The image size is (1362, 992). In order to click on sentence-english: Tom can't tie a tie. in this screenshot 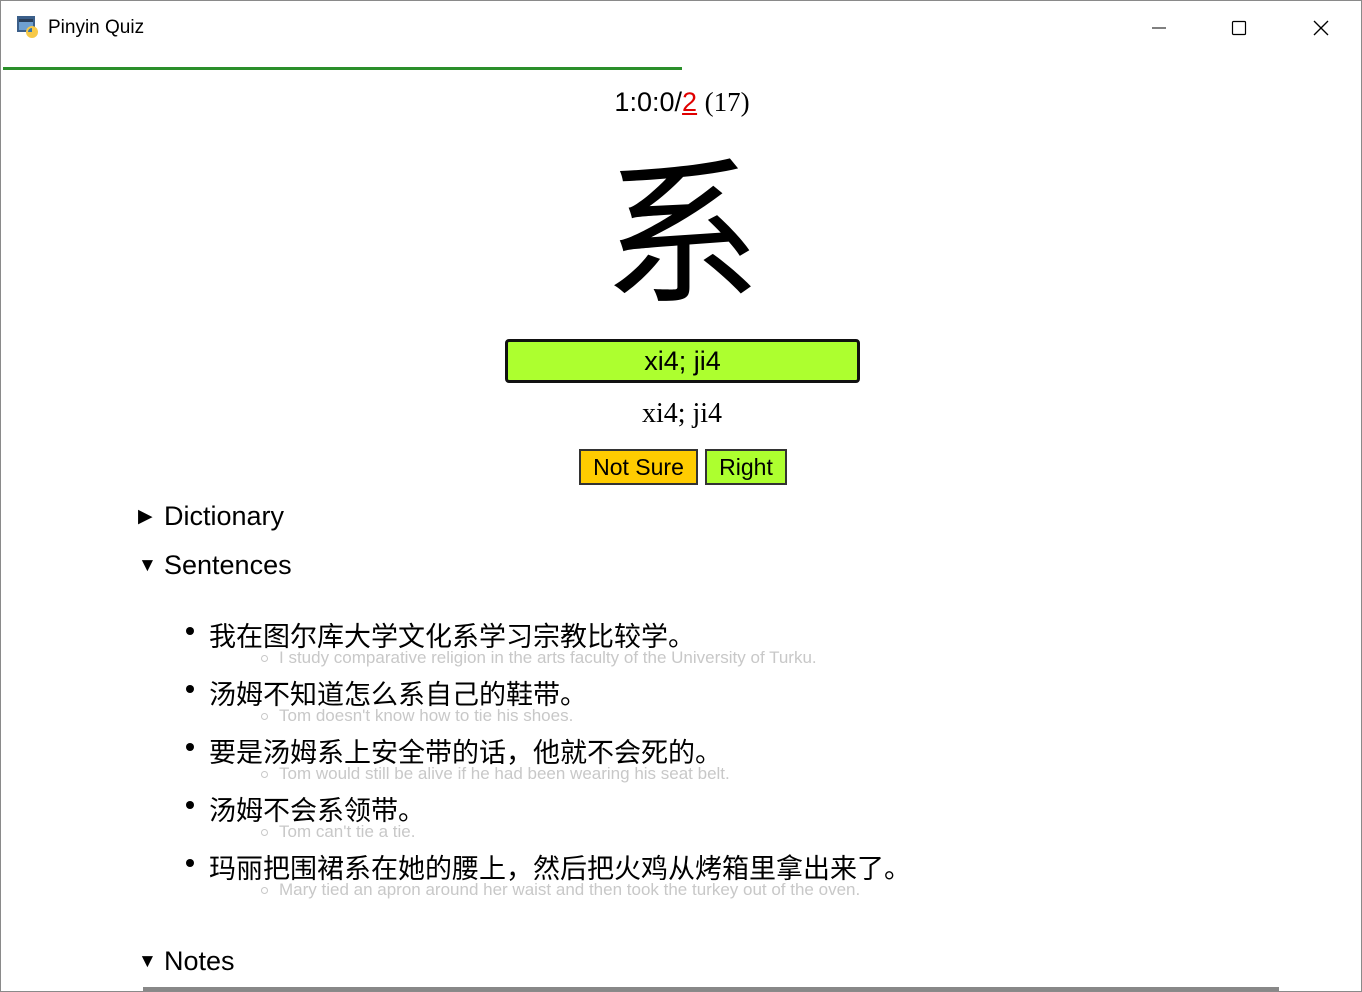, I will do `click(347, 831)`.